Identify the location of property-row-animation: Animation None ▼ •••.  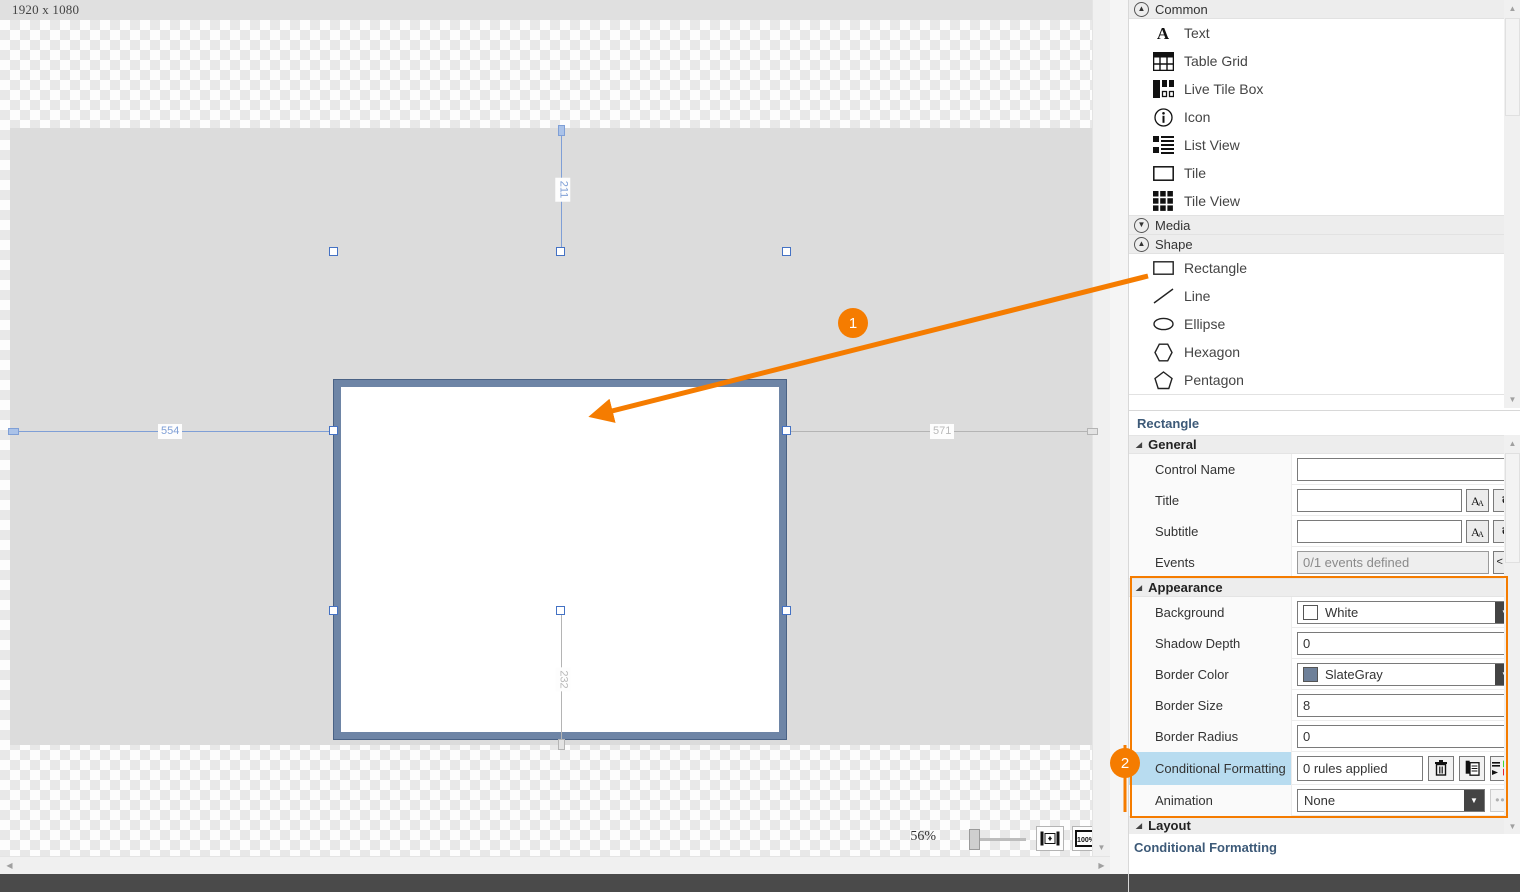
(1324, 800).